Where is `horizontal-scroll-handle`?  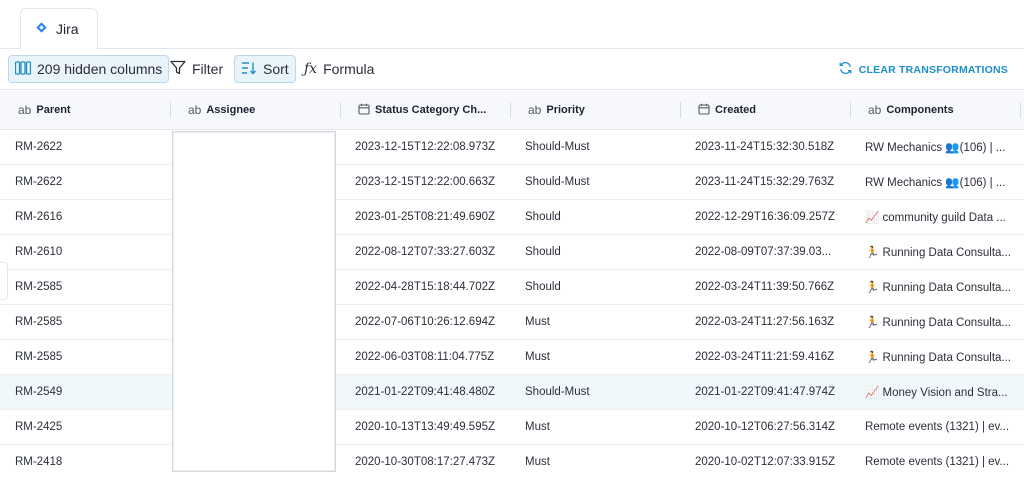
horizontal-scroll-handle is located at coordinates (4, 281).